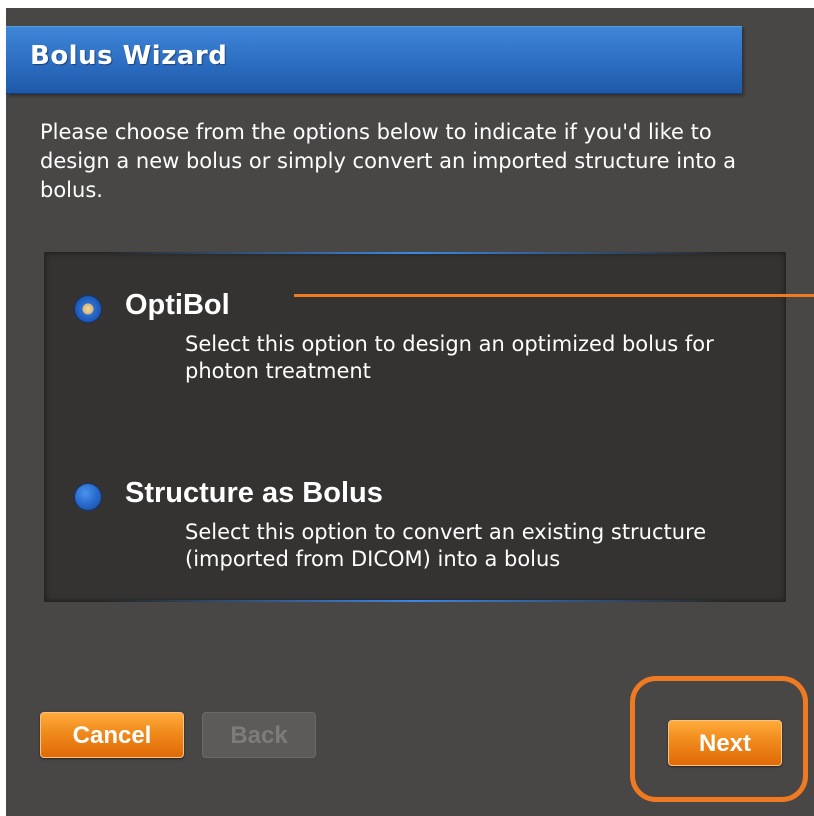 The width and height of the screenshot is (814, 816). I want to click on option-structure-as-bolus-label: Structure as Bolus, so click(254, 493).